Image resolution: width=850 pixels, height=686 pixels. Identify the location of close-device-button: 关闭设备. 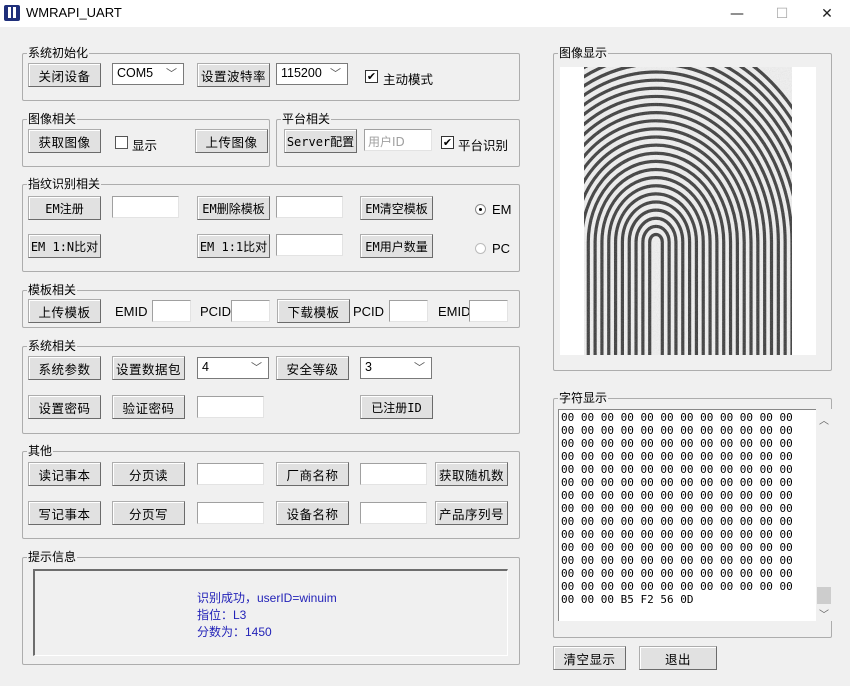
(64, 75).